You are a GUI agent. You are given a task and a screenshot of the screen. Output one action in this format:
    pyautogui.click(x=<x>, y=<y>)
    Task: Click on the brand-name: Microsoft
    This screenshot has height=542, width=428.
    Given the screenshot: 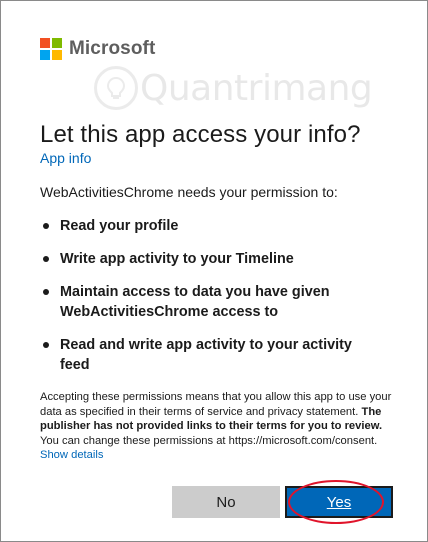 What is the action you would take?
    pyautogui.click(x=112, y=48)
    